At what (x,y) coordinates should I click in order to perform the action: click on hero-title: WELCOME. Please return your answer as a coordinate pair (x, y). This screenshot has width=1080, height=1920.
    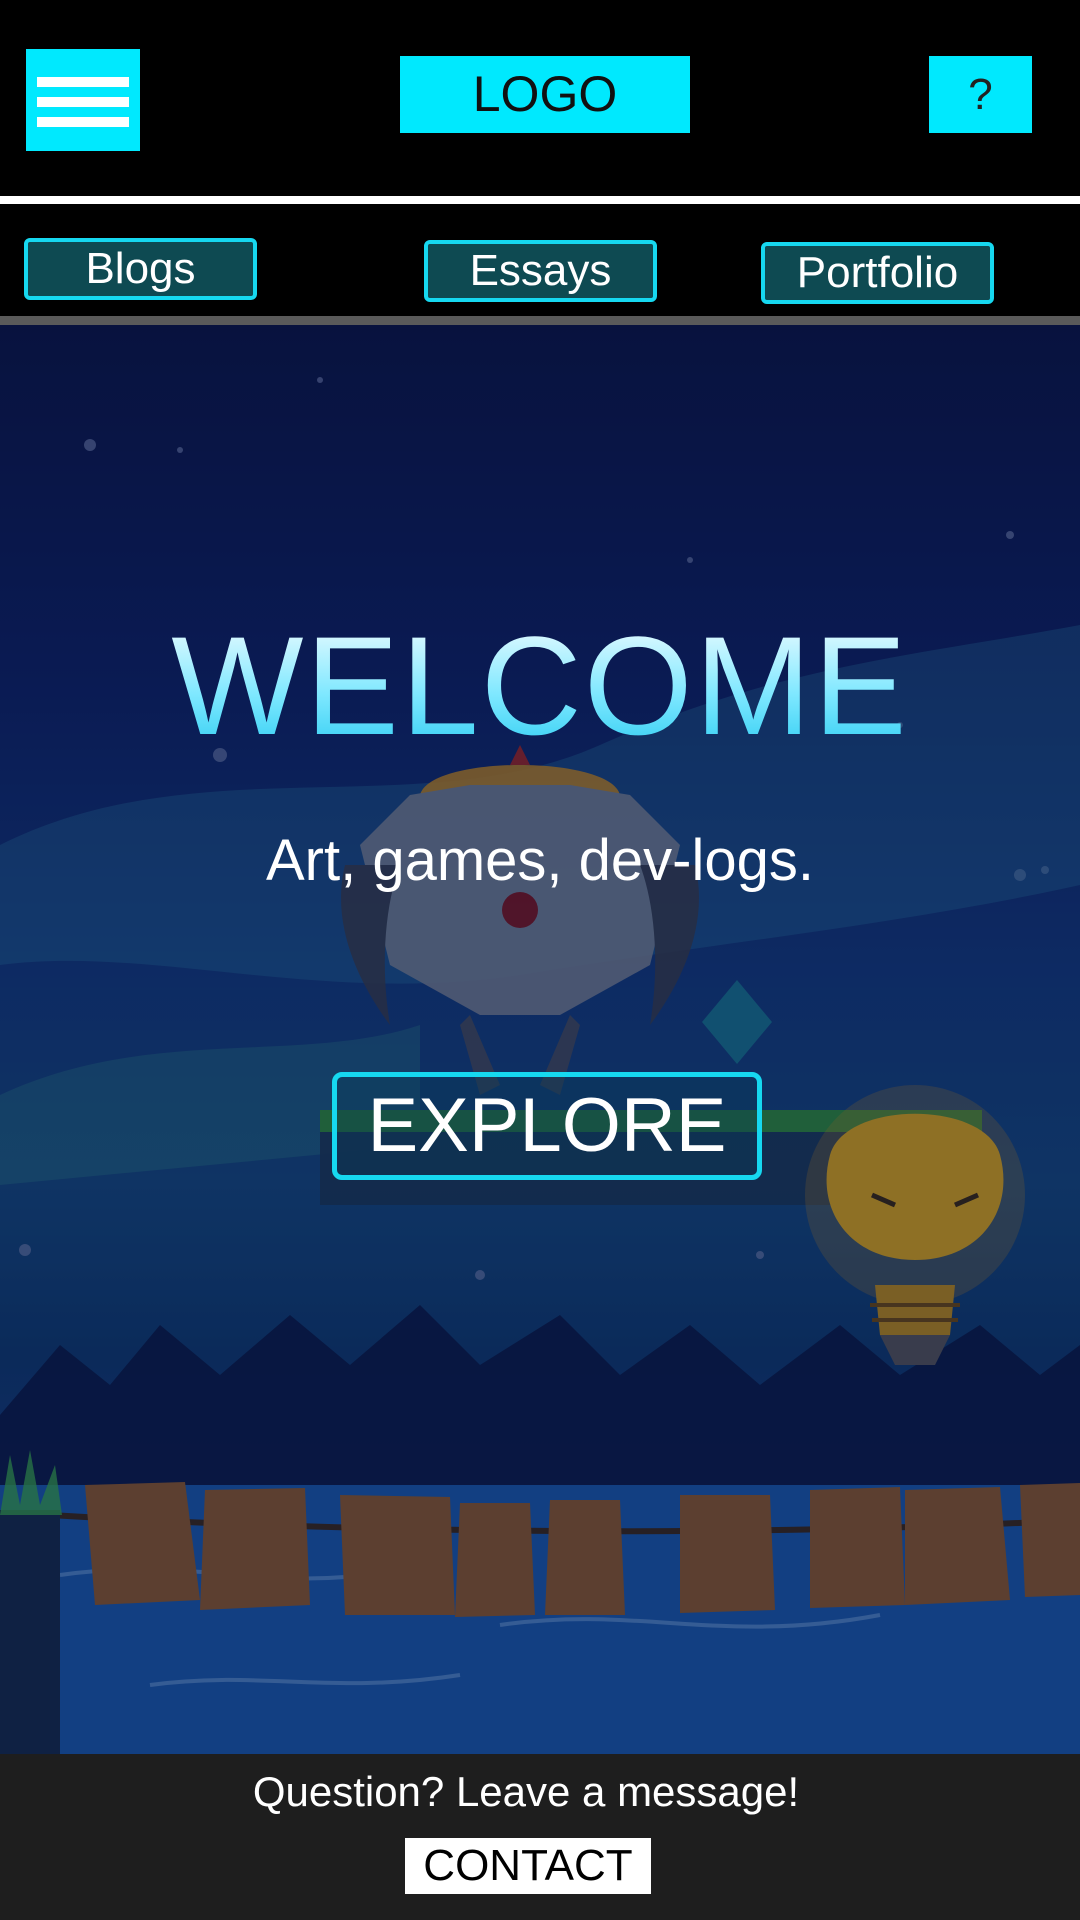
    Looking at the image, I should click on (540, 686).